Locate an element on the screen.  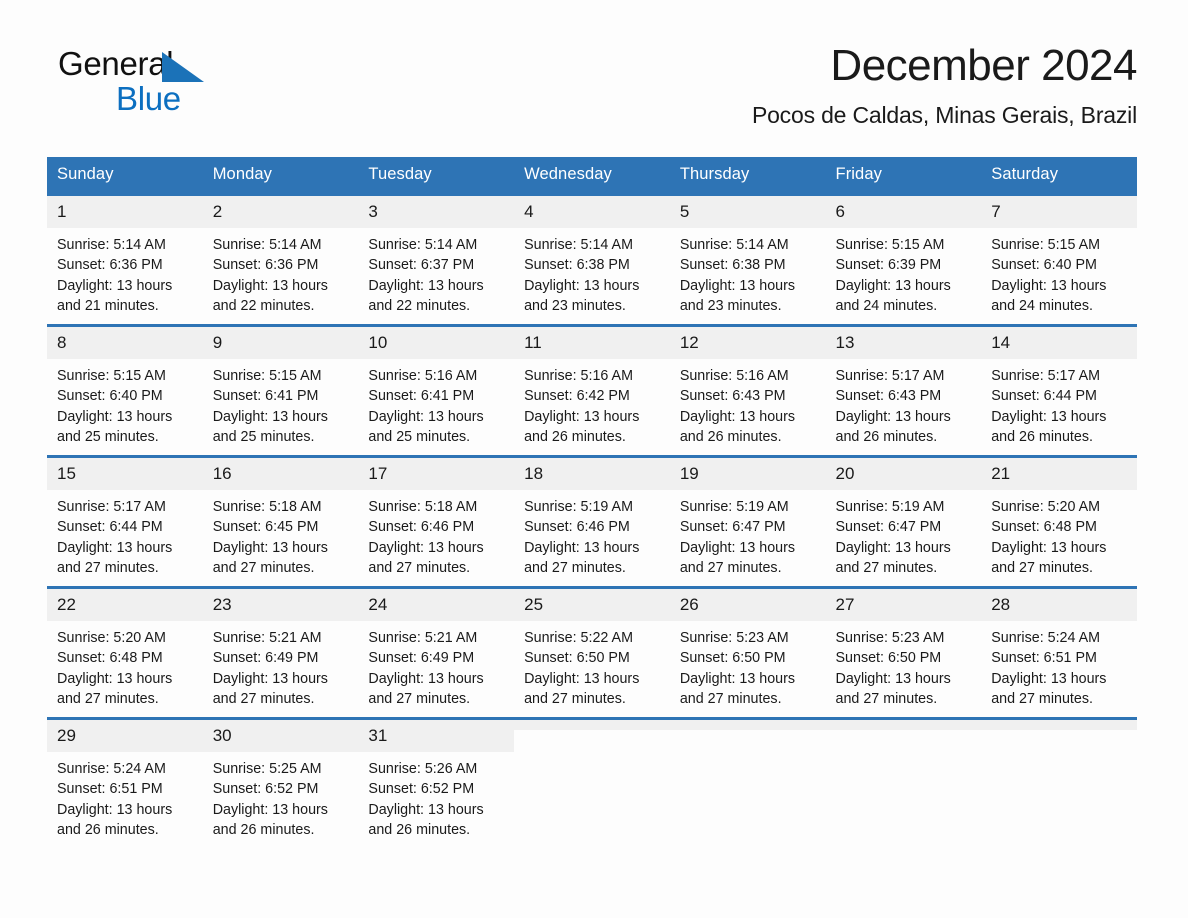
sunrise-text: Sunrise: 5:17 AM is located at coordinates (111, 507).